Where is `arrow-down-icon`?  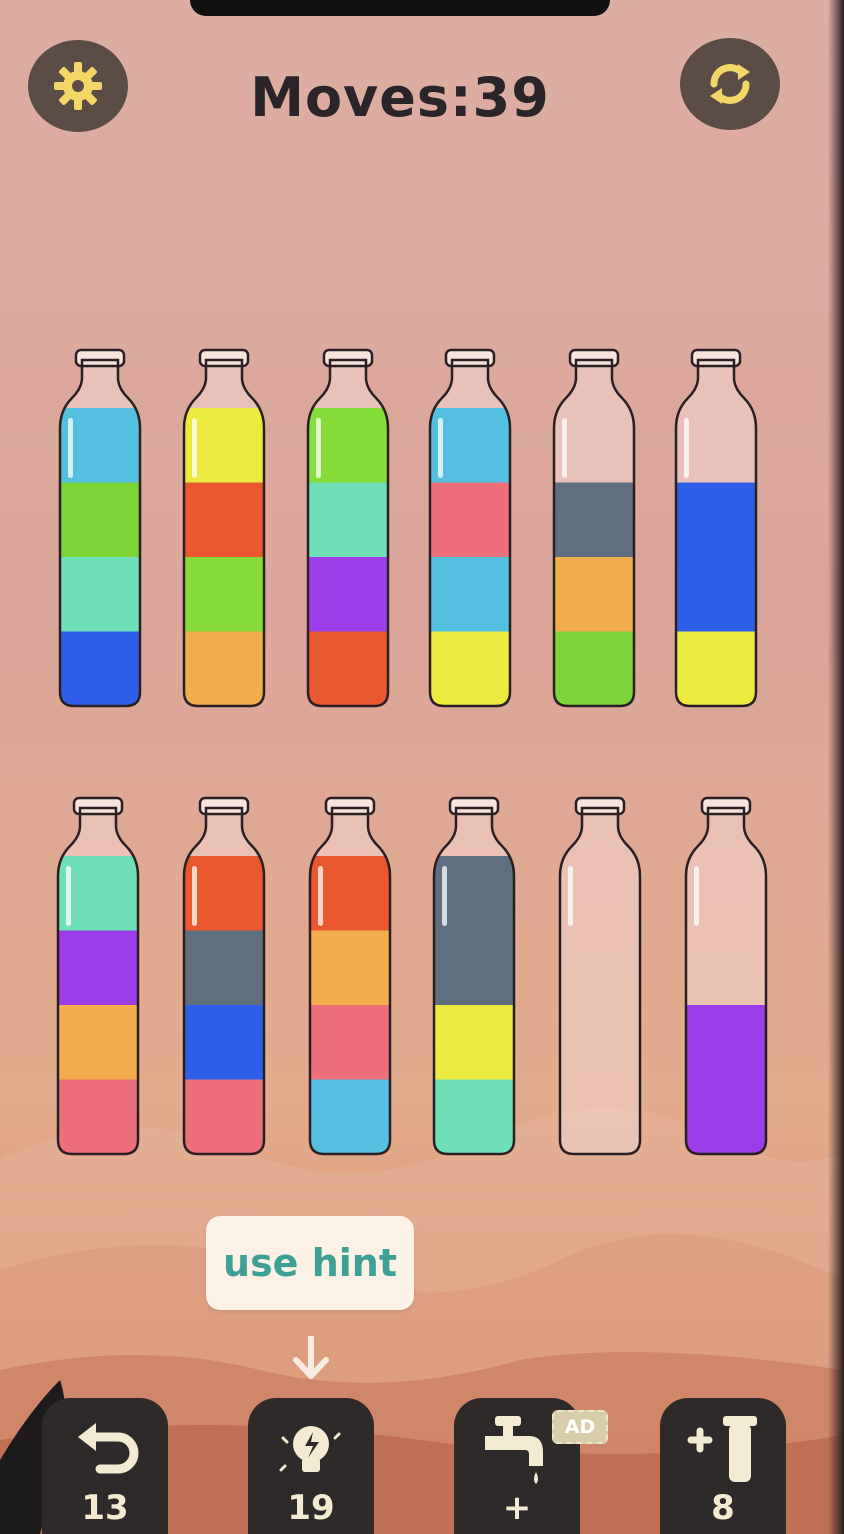 arrow-down-icon is located at coordinates (311, 1357).